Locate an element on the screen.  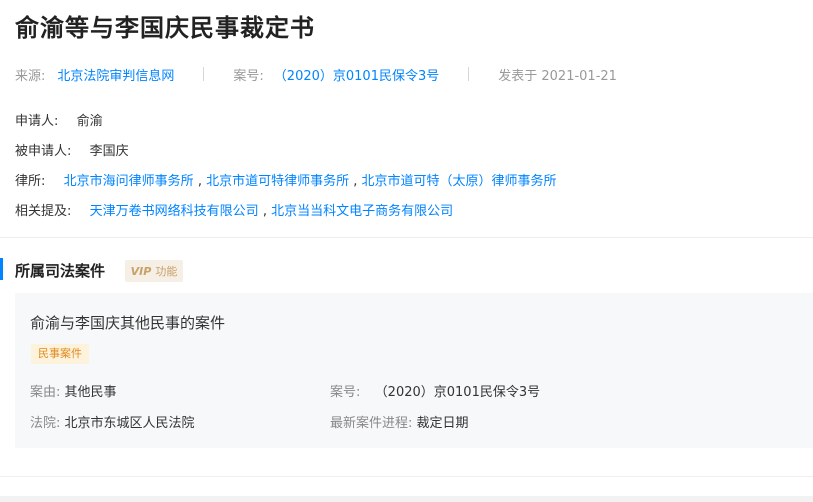
law-firm-link: 北京市道可特（太原）律师事务所 is located at coordinates (459, 181).